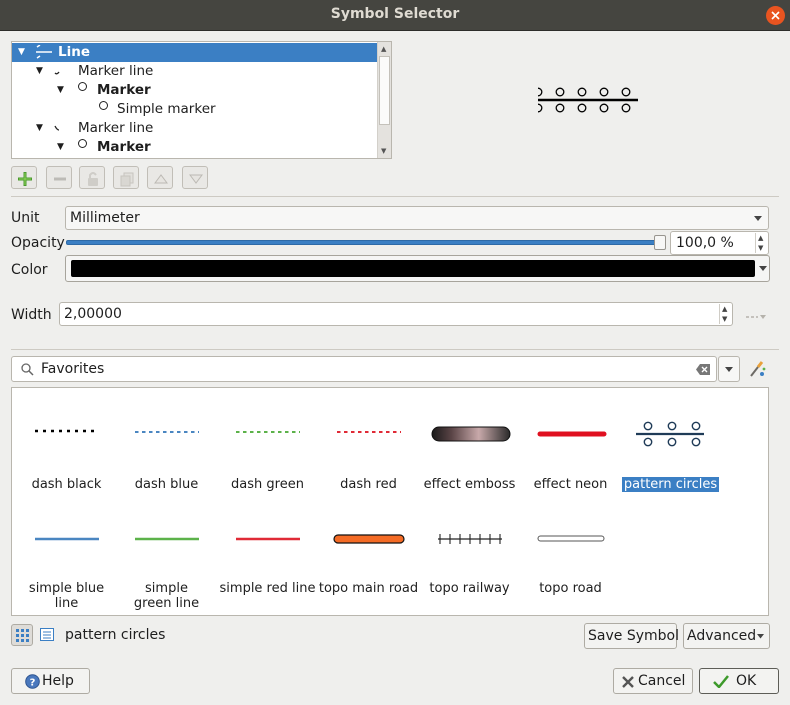  I want to click on symbol-item: simple blue line, so click(66, 555).